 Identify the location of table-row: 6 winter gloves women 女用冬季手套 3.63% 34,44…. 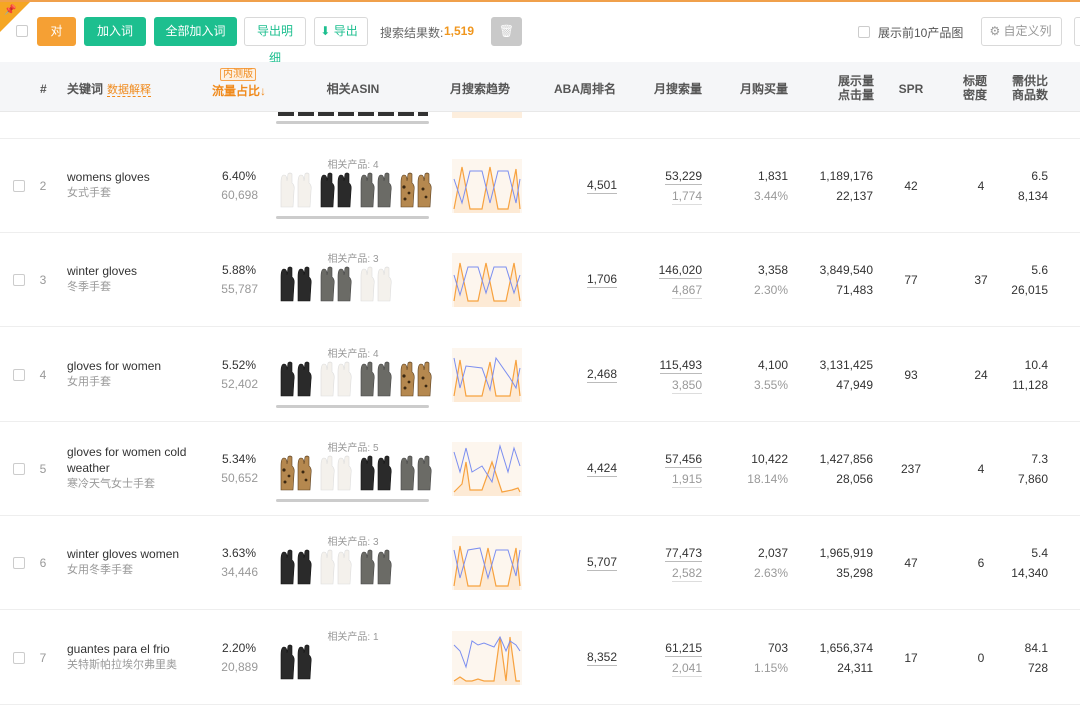
(540, 563).